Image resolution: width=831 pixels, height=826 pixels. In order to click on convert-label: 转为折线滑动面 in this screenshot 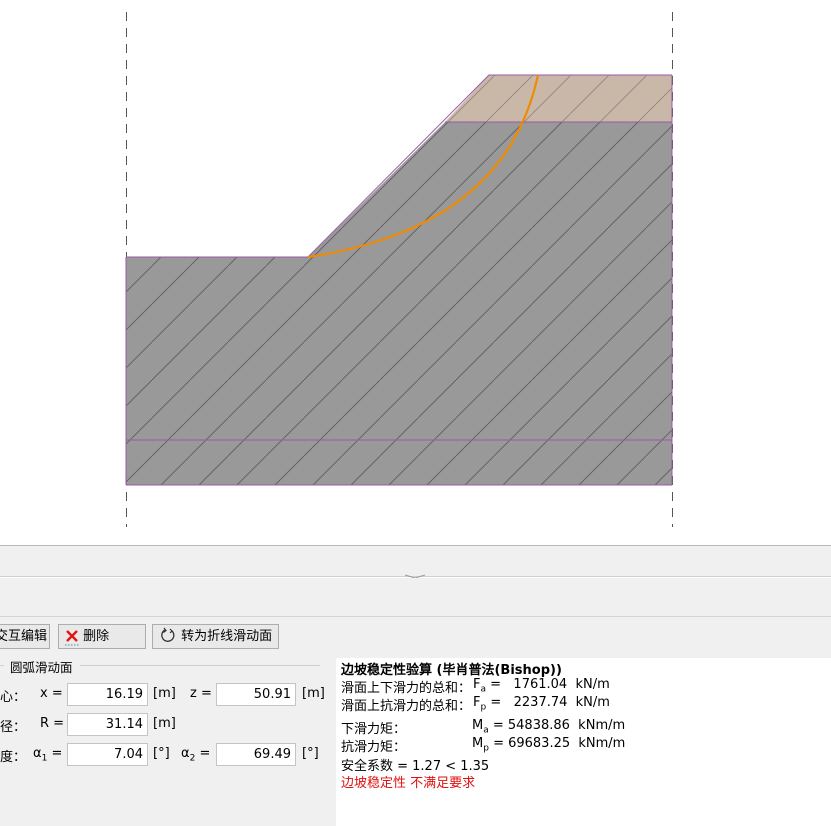, I will do `click(227, 636)`.